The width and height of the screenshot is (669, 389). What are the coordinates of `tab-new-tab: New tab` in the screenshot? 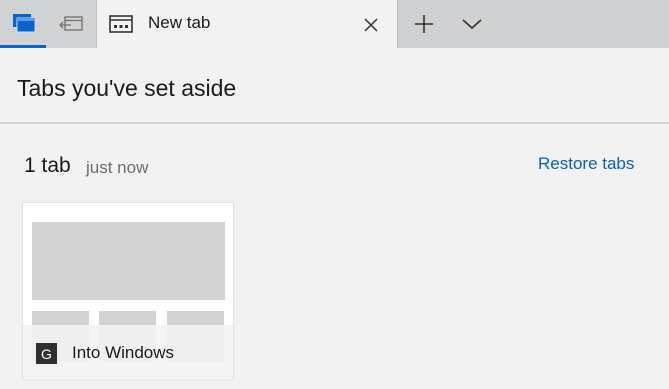 It's located at (247, 24).